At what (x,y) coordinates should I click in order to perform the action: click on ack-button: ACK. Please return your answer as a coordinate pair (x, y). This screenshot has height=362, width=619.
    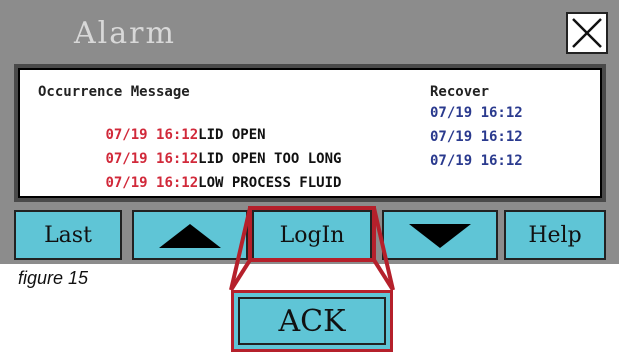
    Looking at the image, I should click on (312, 321).